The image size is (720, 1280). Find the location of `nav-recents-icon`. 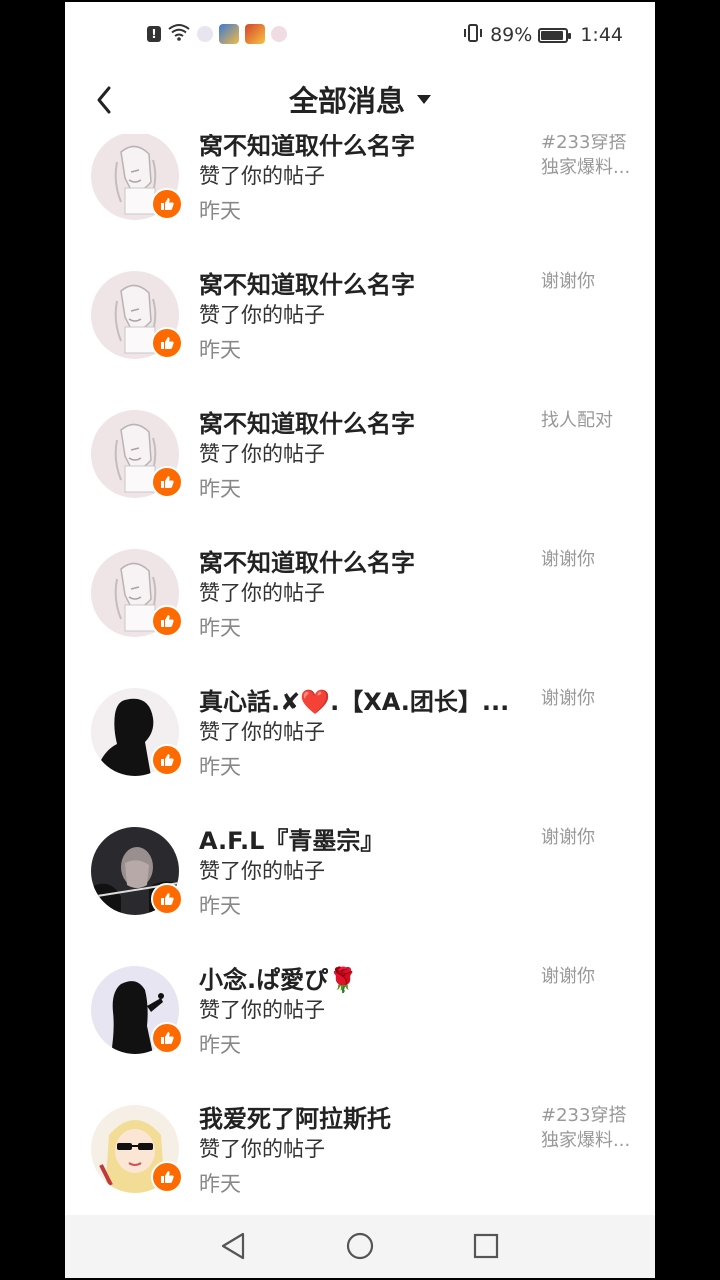

nav-recents-icon is located at coordinates (486, 1246).